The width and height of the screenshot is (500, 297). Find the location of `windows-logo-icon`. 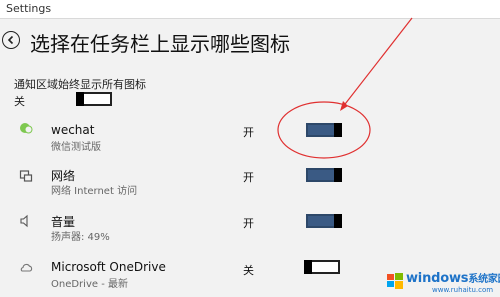

windows-logo-icon is located at coordinates (395, 281).